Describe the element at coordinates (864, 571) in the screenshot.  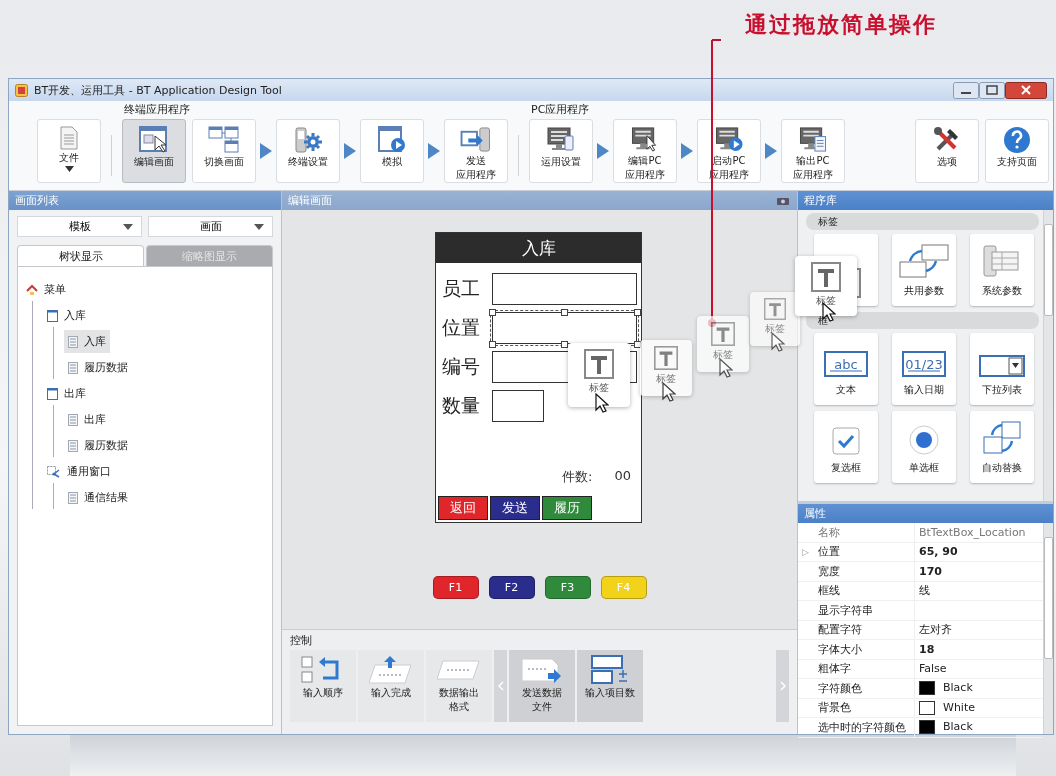
I see `property-name: 宽度` at that location.